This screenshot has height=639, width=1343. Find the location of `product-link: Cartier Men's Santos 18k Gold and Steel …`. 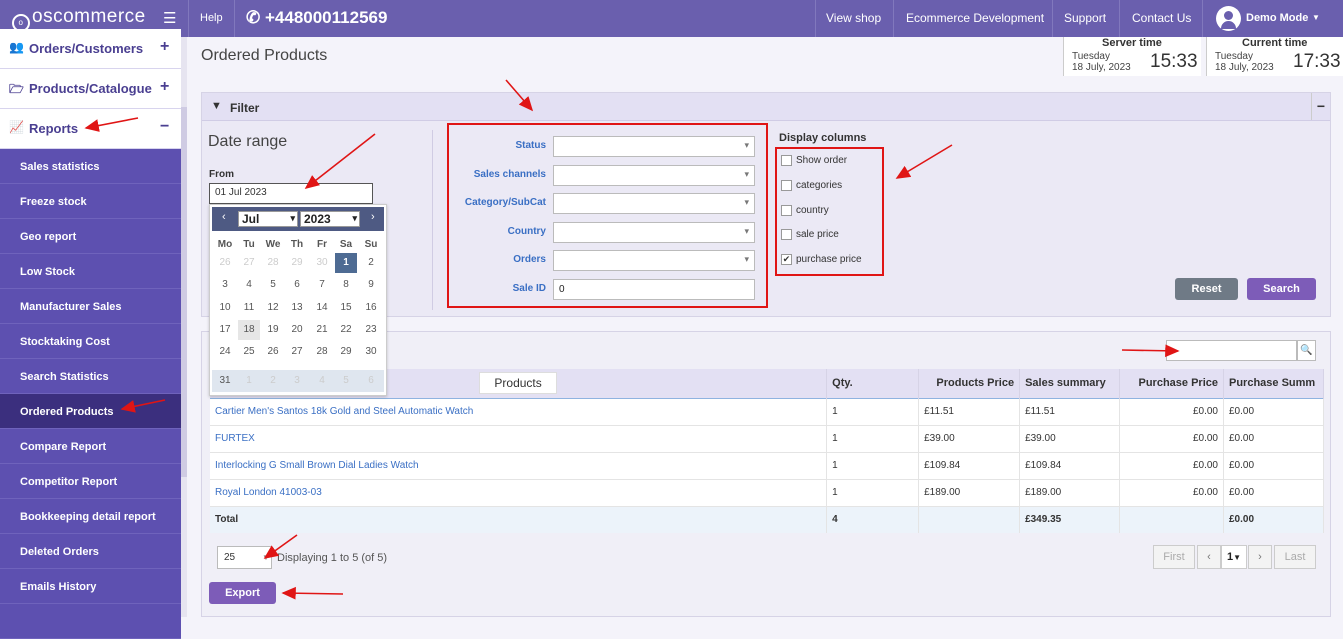

product-link: Cartier Men's Santos 18k Gold and Steel … is located at coordinates (519, 411).